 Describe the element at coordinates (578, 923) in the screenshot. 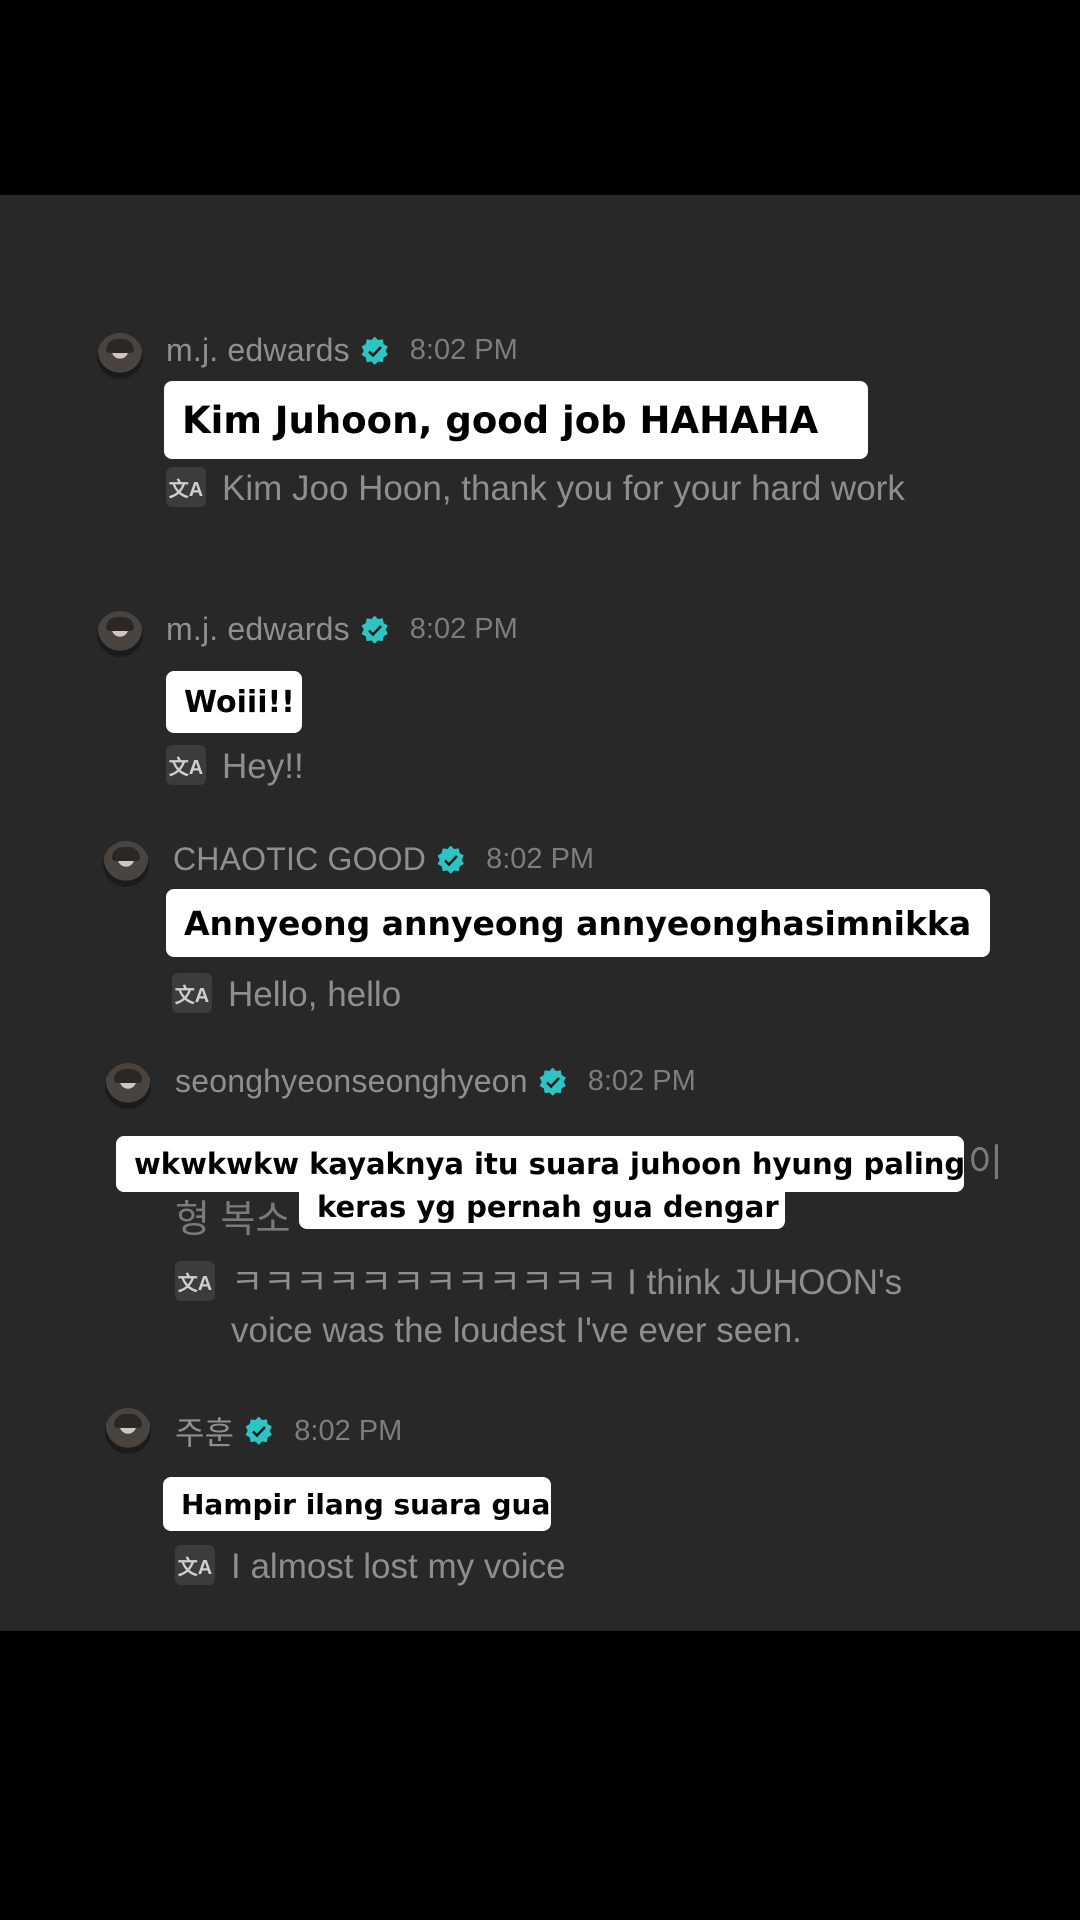

I see `subtitle-caption: Annyeong annyeong annyeonghasimnikka` at that location.